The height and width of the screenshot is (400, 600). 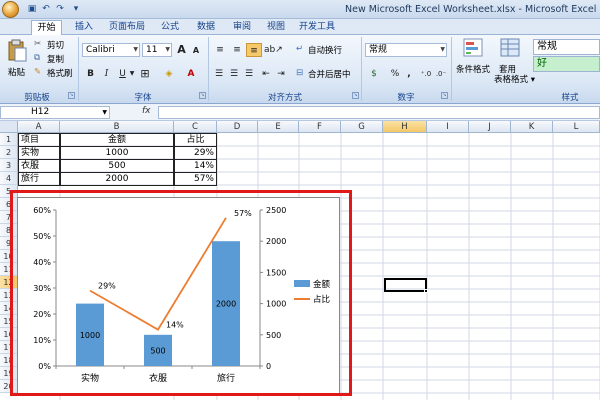 I want to click on name-box-value: H12, so click(x=40, y=112).